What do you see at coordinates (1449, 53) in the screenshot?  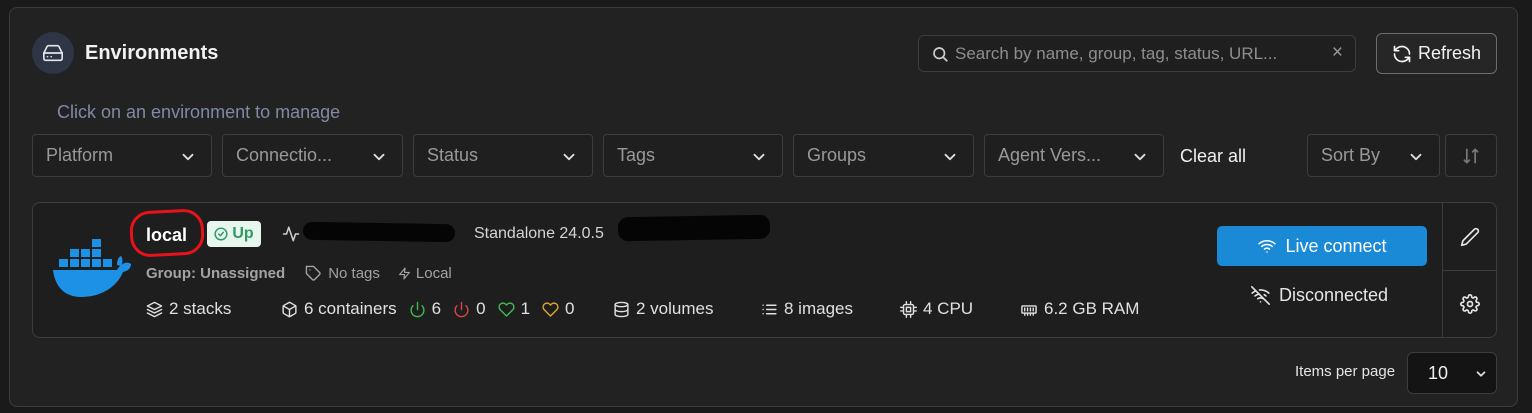 I see `refresh-label: Refresh` at bounding box center [1449, 53].